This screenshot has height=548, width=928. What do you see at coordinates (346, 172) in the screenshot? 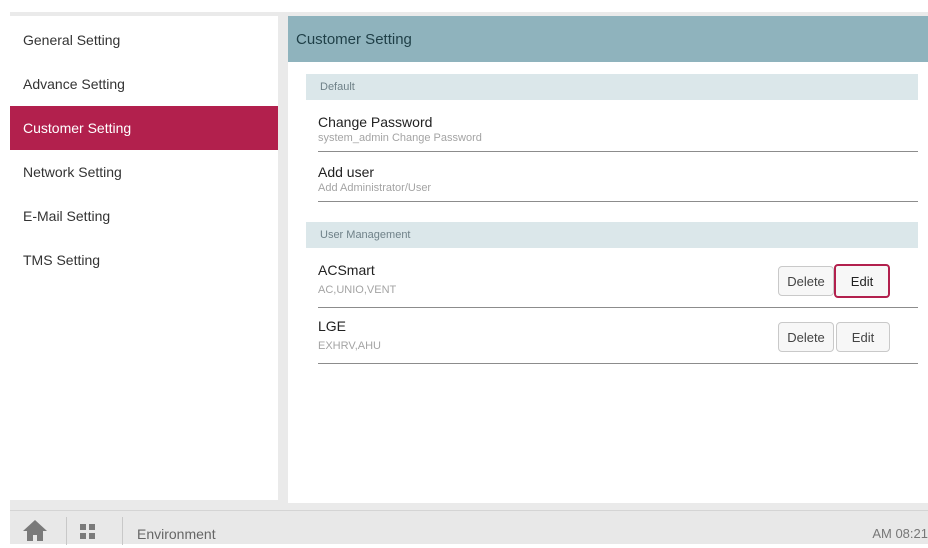
I see `row-title: Add user` at bounding box center [346, 172].